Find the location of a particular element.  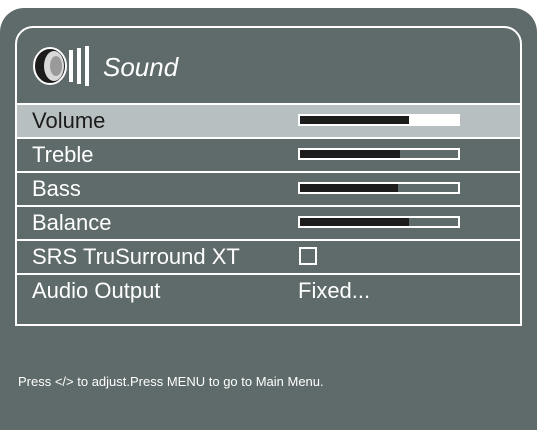

row-label: Volume is located at coordinates (69, 120).